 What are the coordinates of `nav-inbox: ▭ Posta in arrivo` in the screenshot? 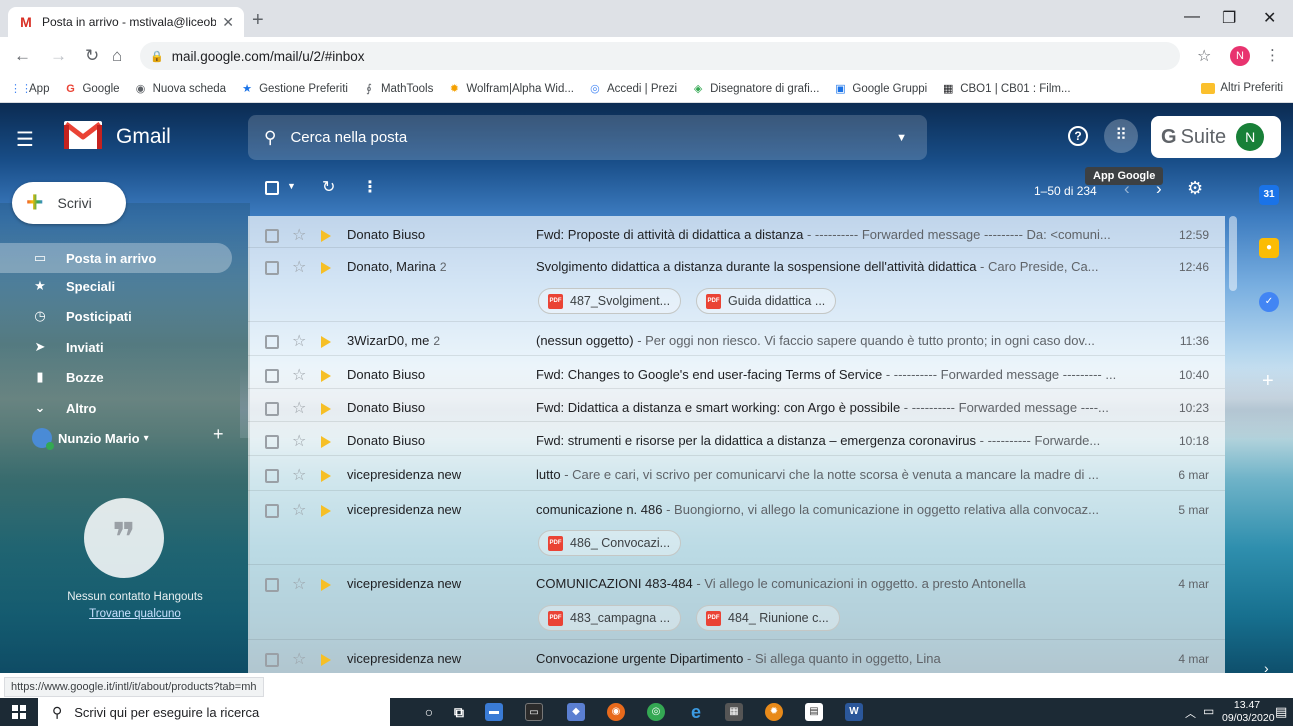 It's located at (116, 258).